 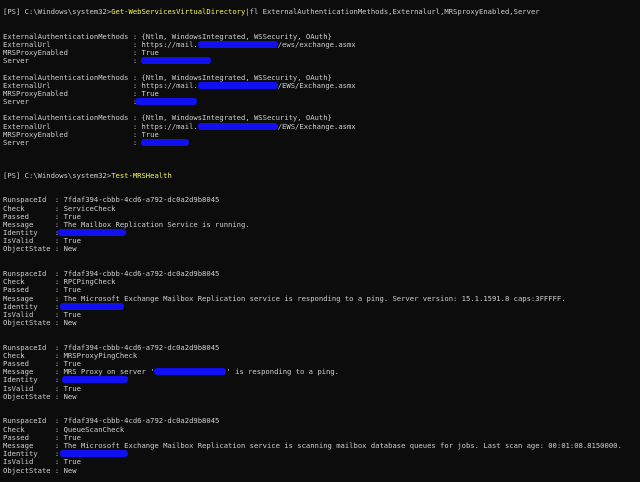 I want to click on cmdlet-name: Test-MRSHealth, so click(x=141, y=175).